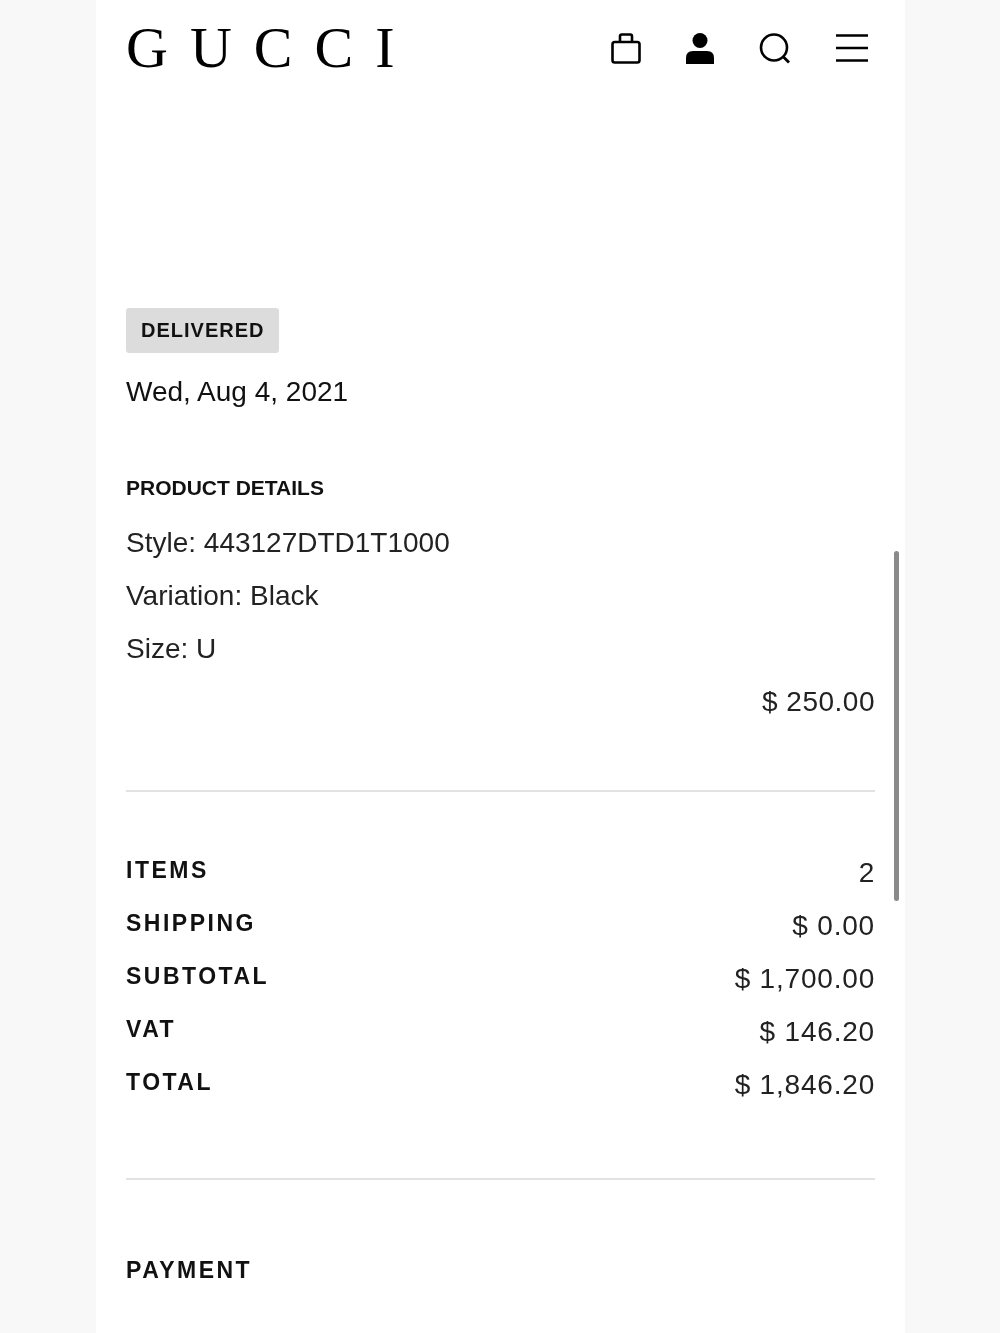 This screenshot has width=1000, height=1333. I want to click on status-badge: DELIVERED, so click(203, 330).